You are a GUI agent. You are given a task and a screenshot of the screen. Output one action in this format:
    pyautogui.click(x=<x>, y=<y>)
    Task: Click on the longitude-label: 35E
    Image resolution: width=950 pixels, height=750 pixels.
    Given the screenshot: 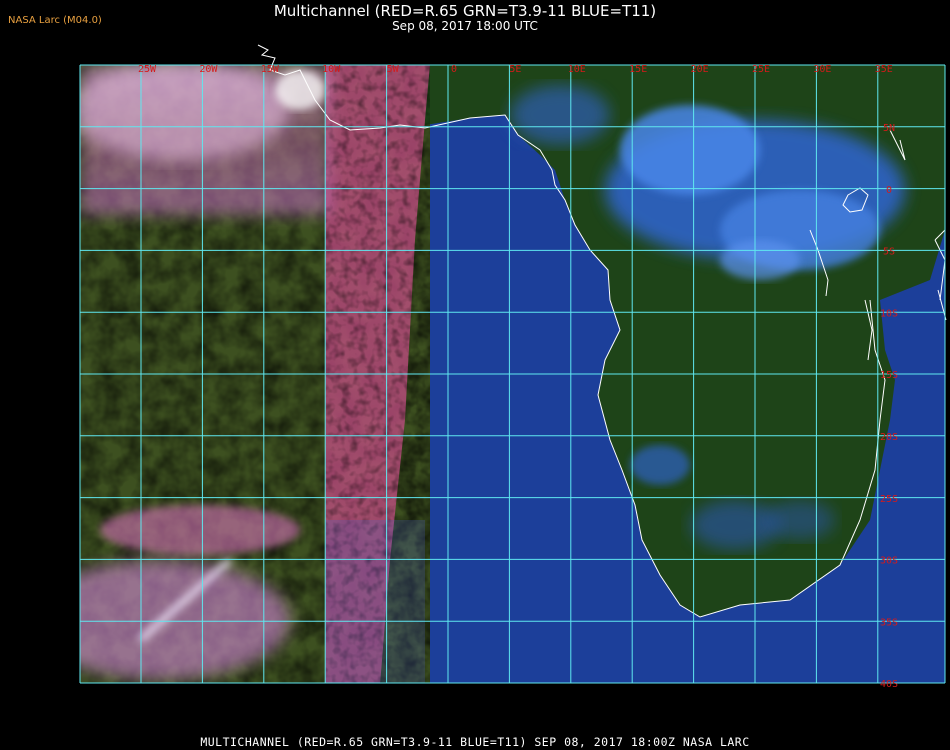 What is the action you would take?
    pyautogui.click(x=884, y=69)
    